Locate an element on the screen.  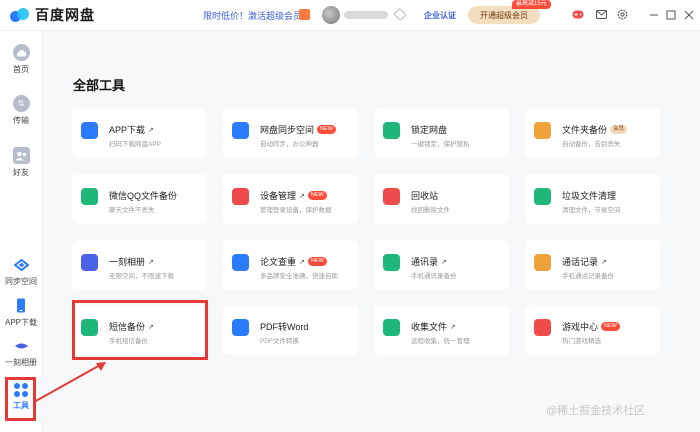
tool-card: 设备管理 ↗ NEW 管理登录设备，保护数据 is located at coordinates (290, 199).